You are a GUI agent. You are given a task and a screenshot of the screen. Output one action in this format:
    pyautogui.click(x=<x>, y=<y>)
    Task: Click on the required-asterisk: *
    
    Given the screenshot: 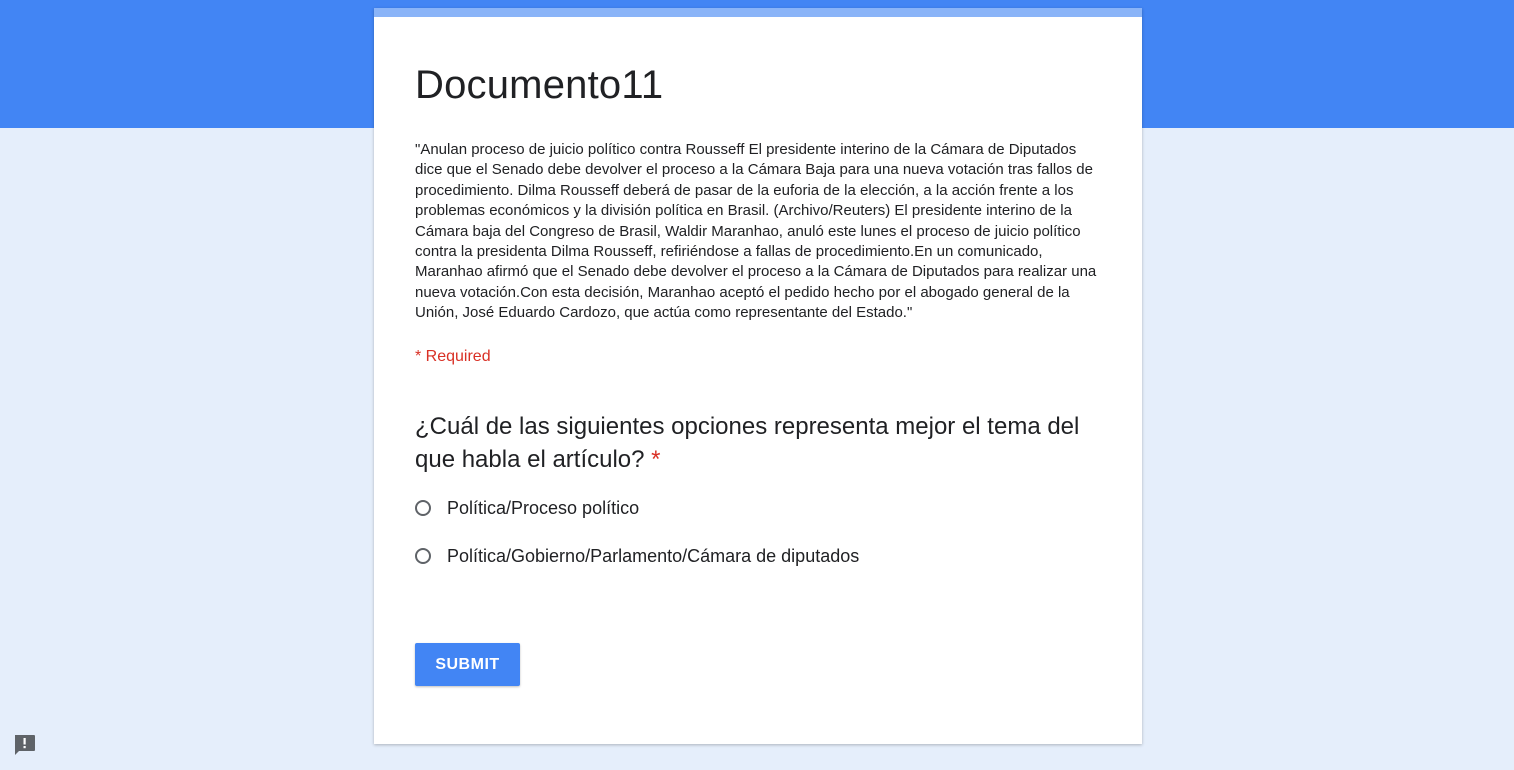 What is the action you would take?
    pyautogui.click(x=656, y=459)
    